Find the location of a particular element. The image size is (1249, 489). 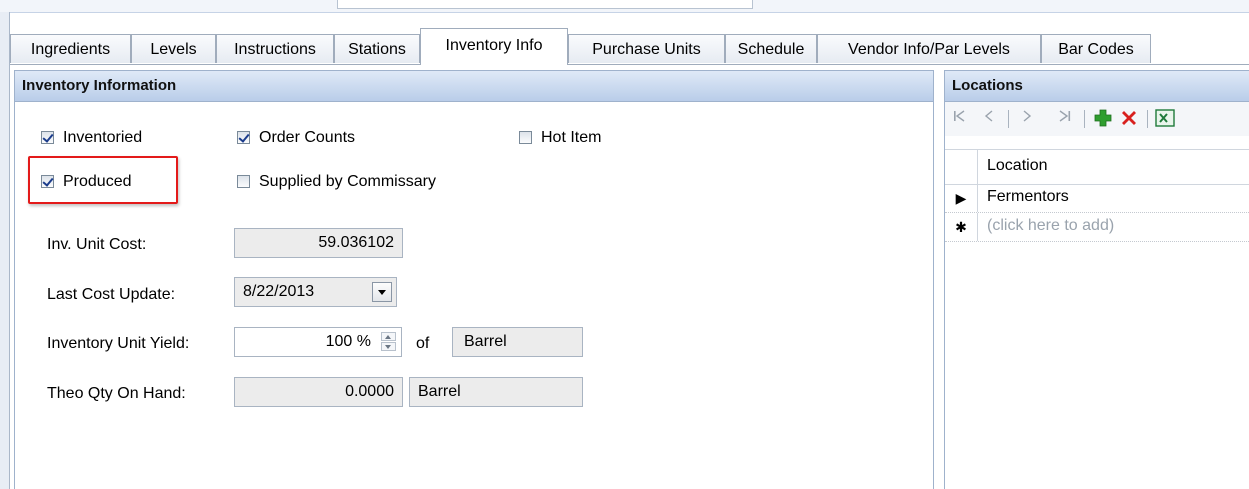

theo-qty-on-hand-label: Theo Qty On Hand: is located at coordinates (116, 393).